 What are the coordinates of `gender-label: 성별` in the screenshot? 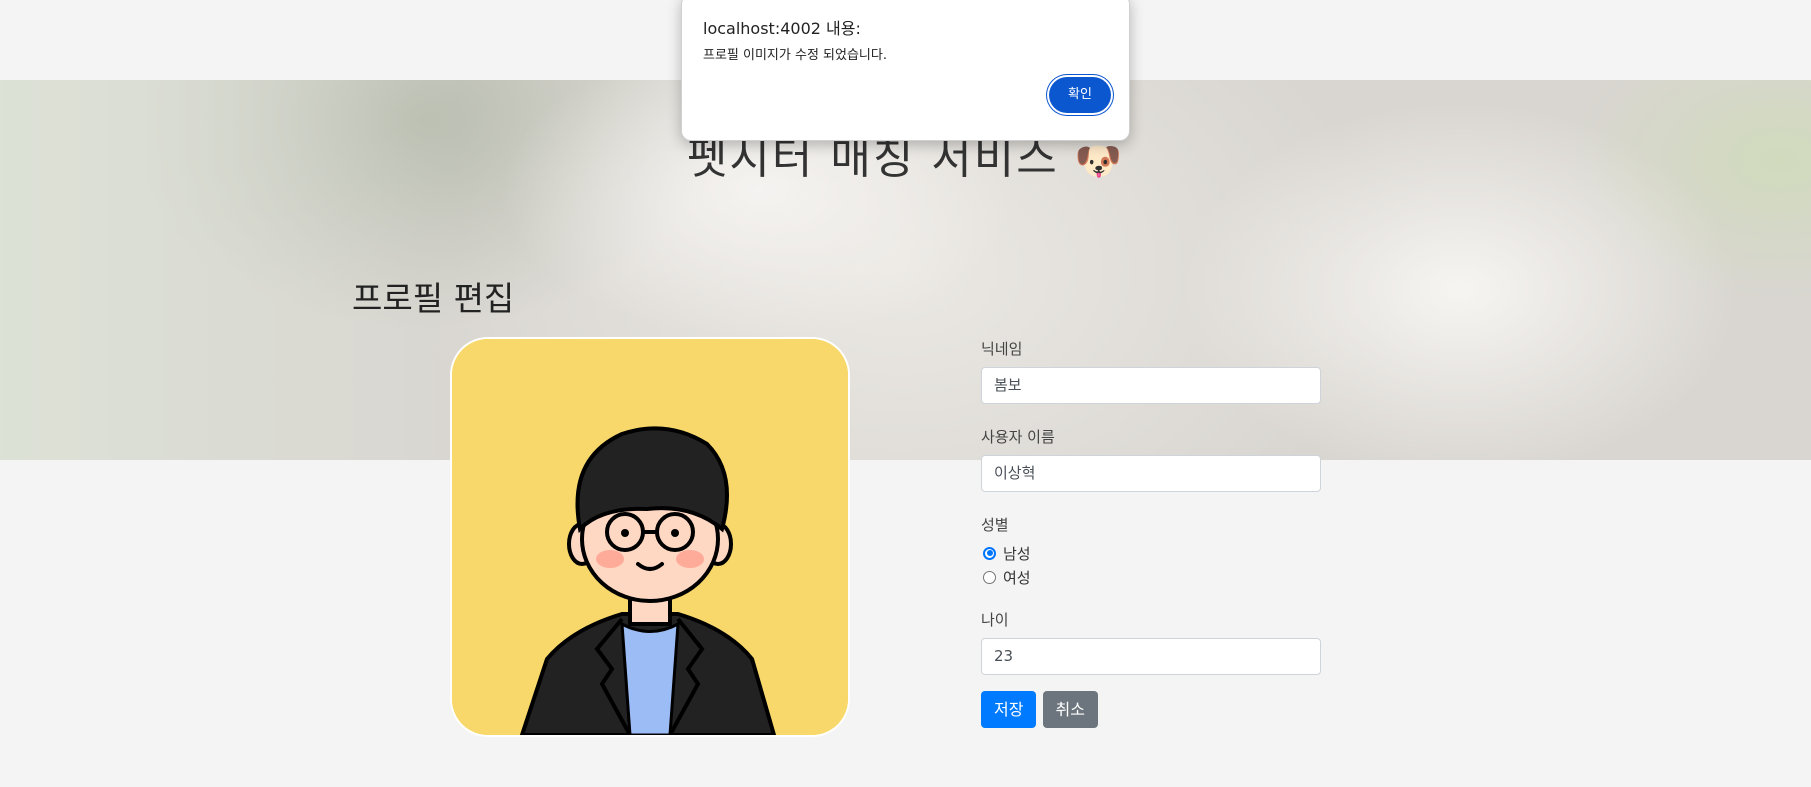 It's located at (995, 525).